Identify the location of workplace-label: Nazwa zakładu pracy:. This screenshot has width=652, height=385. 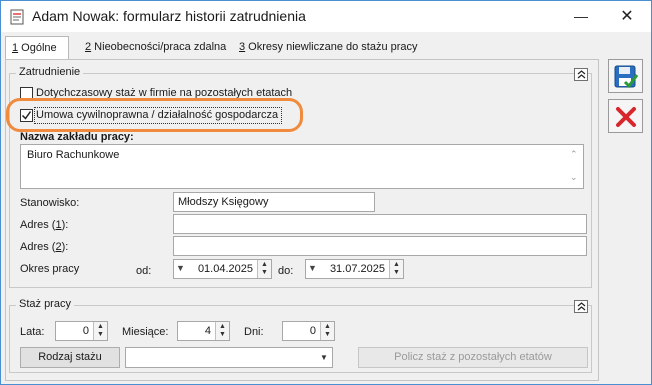
(77, 137).